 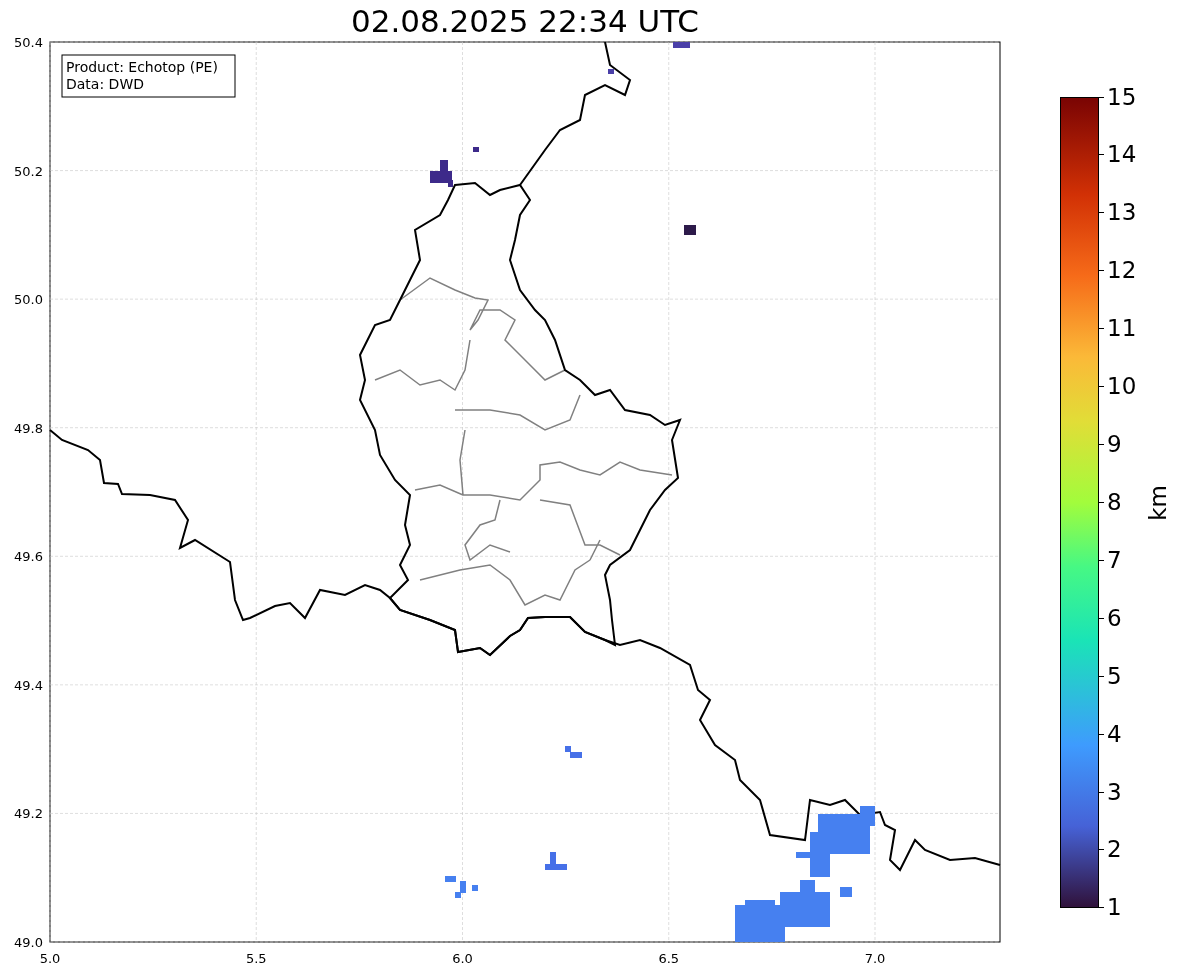 What do you see at coordinates (28, 171) in the screenshot?
I see `y-tick-label: 50.2` at bounding box center [28, 171].